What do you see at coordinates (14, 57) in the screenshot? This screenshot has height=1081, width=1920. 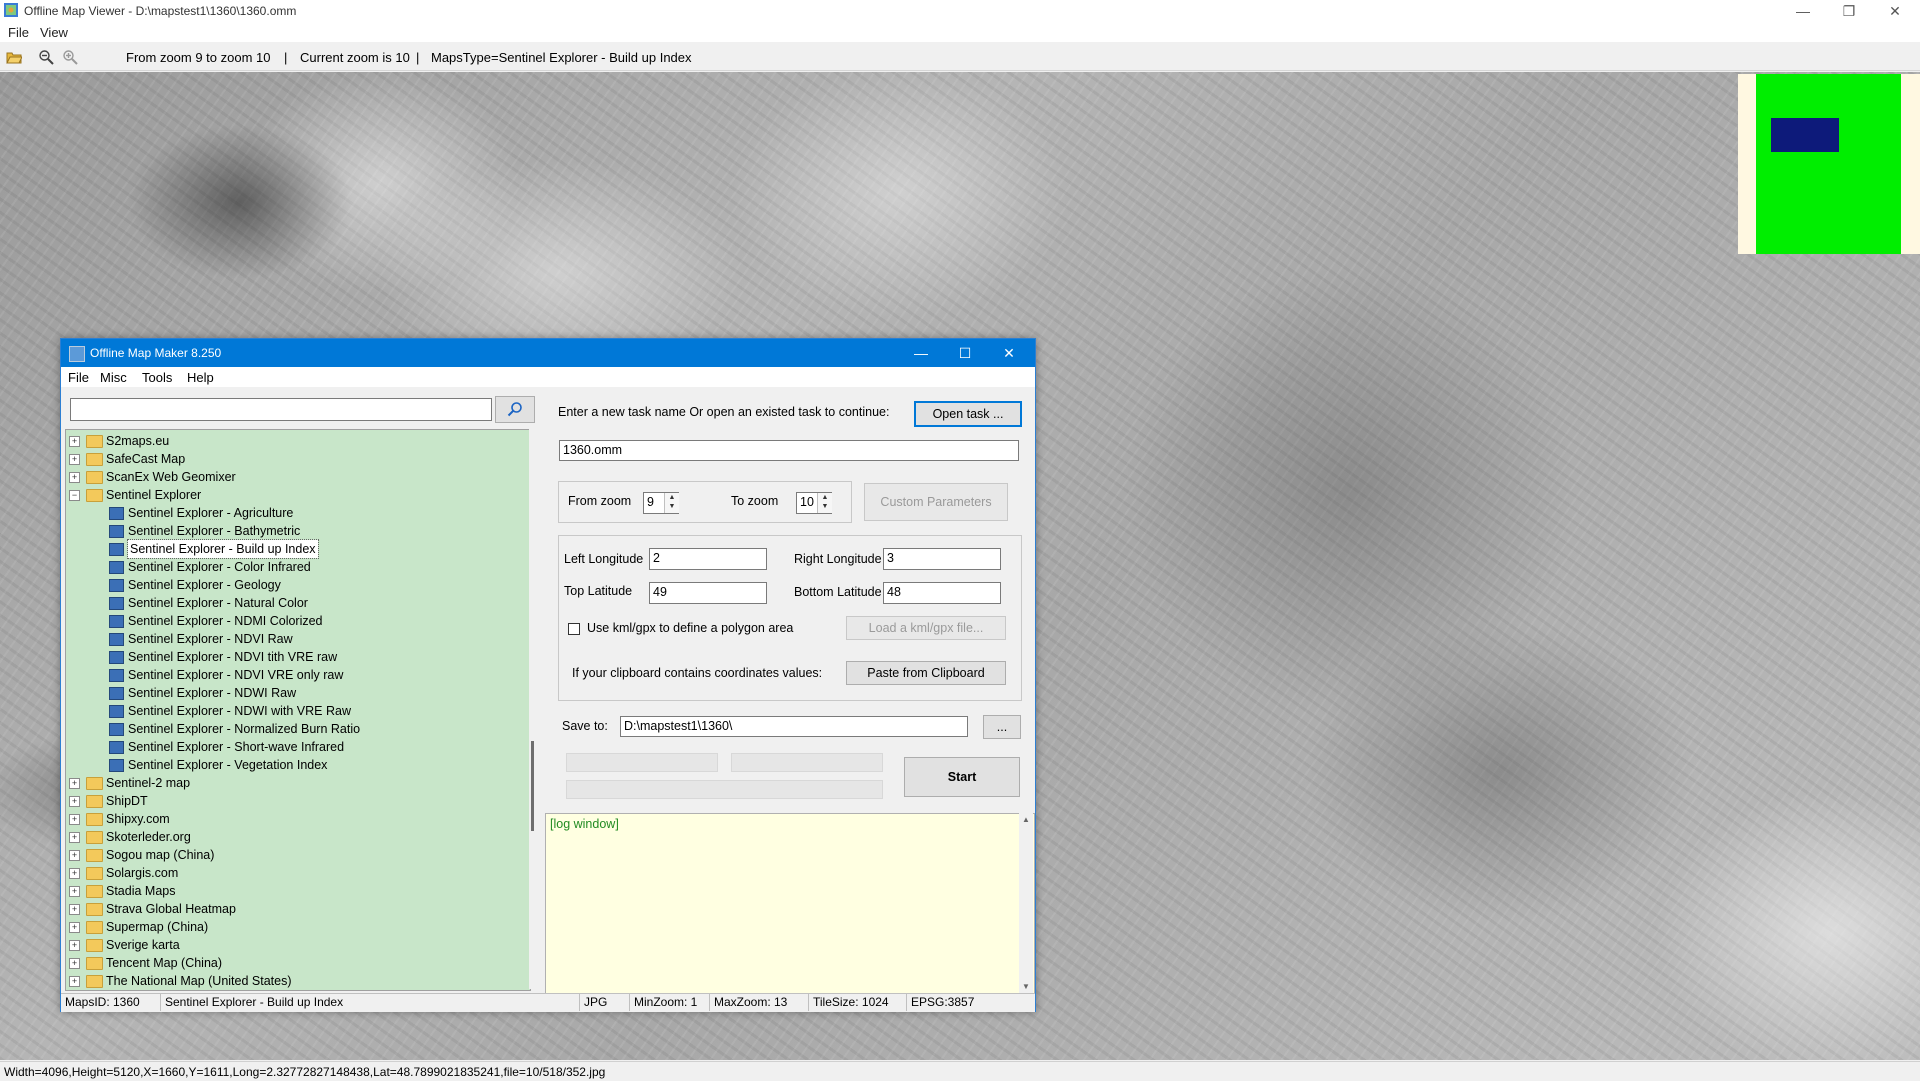 I see `open-folder-icon` at bounding box center [14, 57].